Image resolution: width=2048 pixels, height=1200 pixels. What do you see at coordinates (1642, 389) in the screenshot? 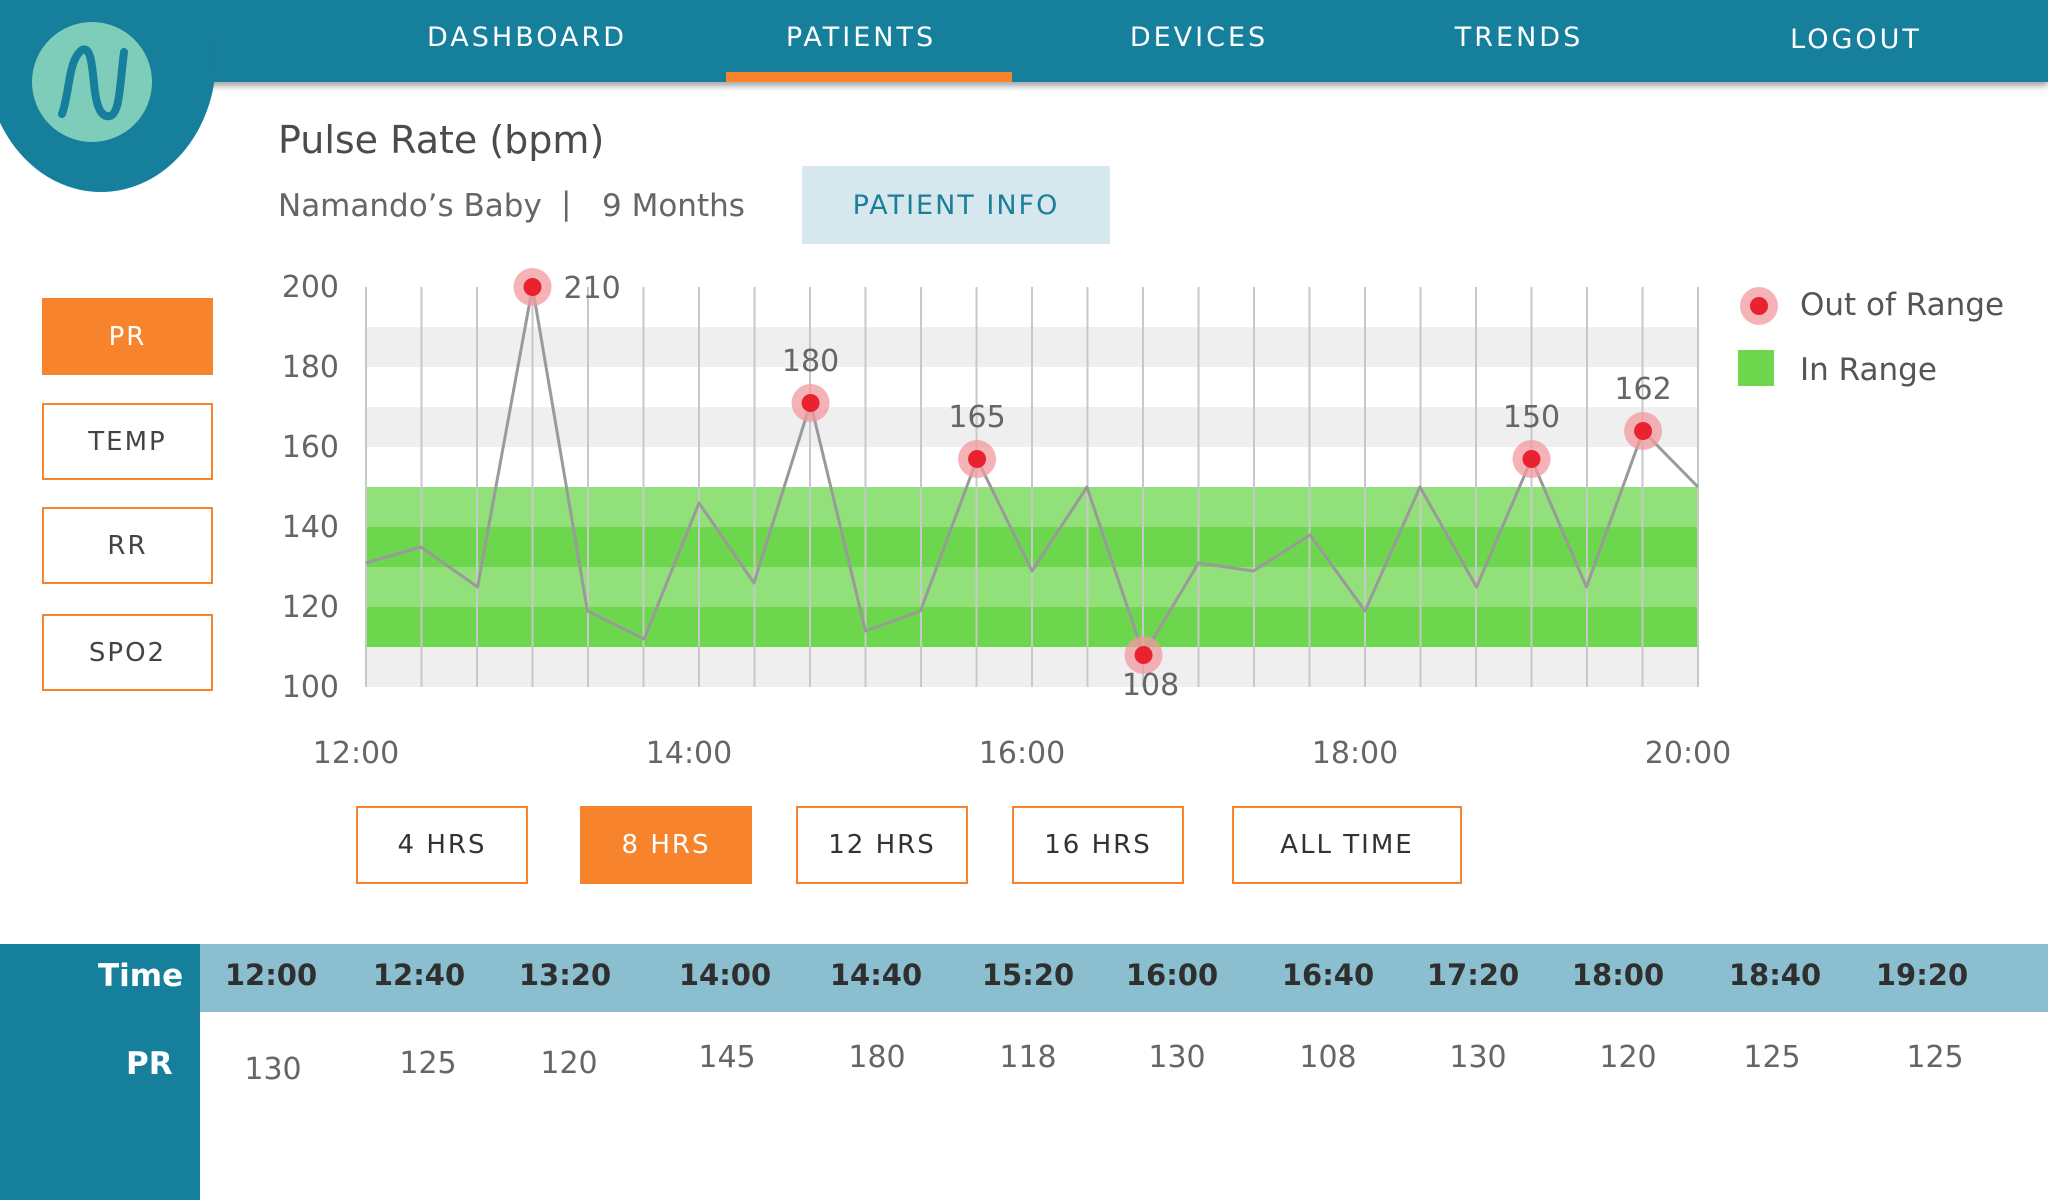
I see `out-of-range-value-label: 162` at bounding box center [1642, 389].